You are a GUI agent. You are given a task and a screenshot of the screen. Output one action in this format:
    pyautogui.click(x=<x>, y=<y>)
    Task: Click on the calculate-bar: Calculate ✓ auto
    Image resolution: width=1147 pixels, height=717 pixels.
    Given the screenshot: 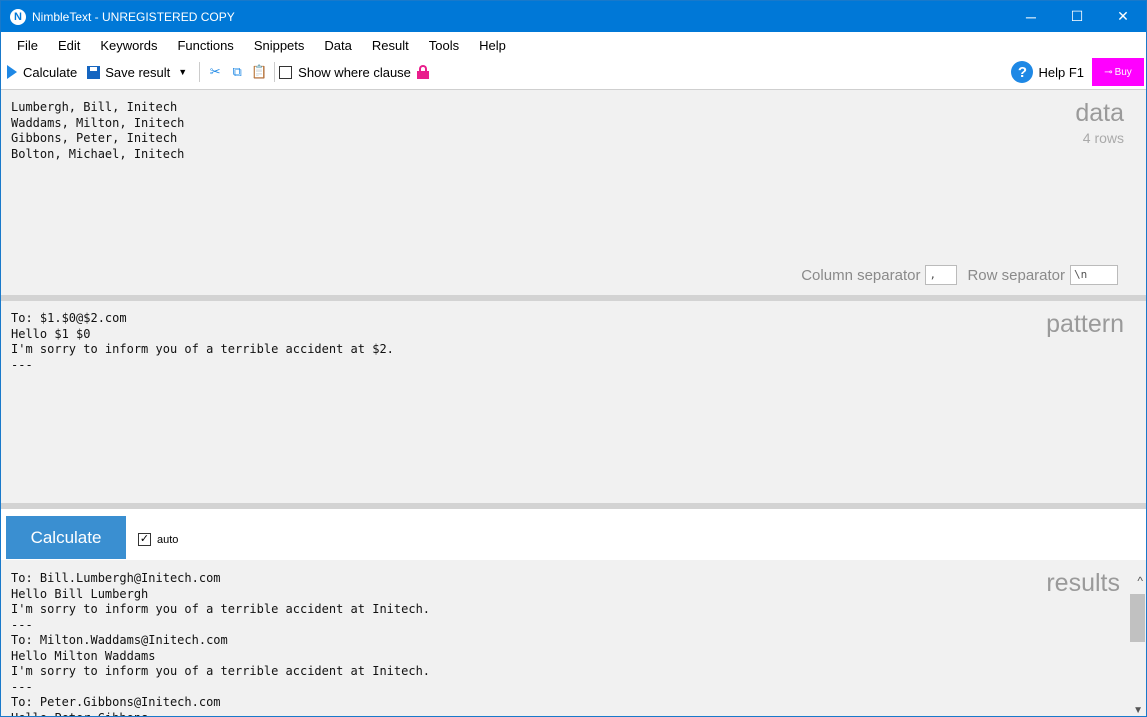 What is the action you would take?
    pyautogui.click(x=573, y=534)
    